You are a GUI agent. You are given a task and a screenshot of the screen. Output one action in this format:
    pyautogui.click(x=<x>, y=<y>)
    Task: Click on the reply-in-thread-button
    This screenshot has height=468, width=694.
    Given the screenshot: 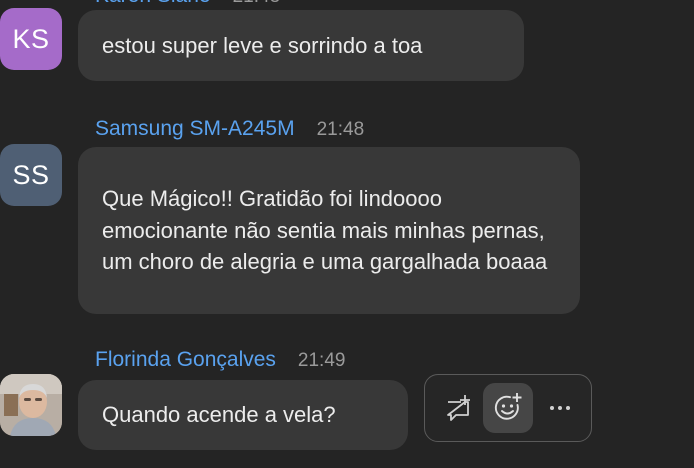 What is the action you would take?
    pyautogui.click(x=458, y=408)
    